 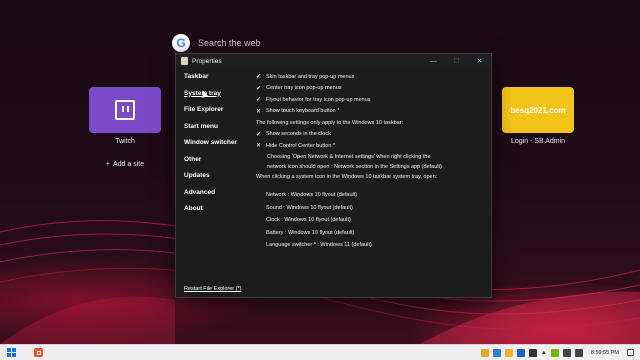 What do you see at coordinates (304, 88) in the screenshot?
I see `option-label: Center tray icon pop-up menus` at bounding box center [304, 88].